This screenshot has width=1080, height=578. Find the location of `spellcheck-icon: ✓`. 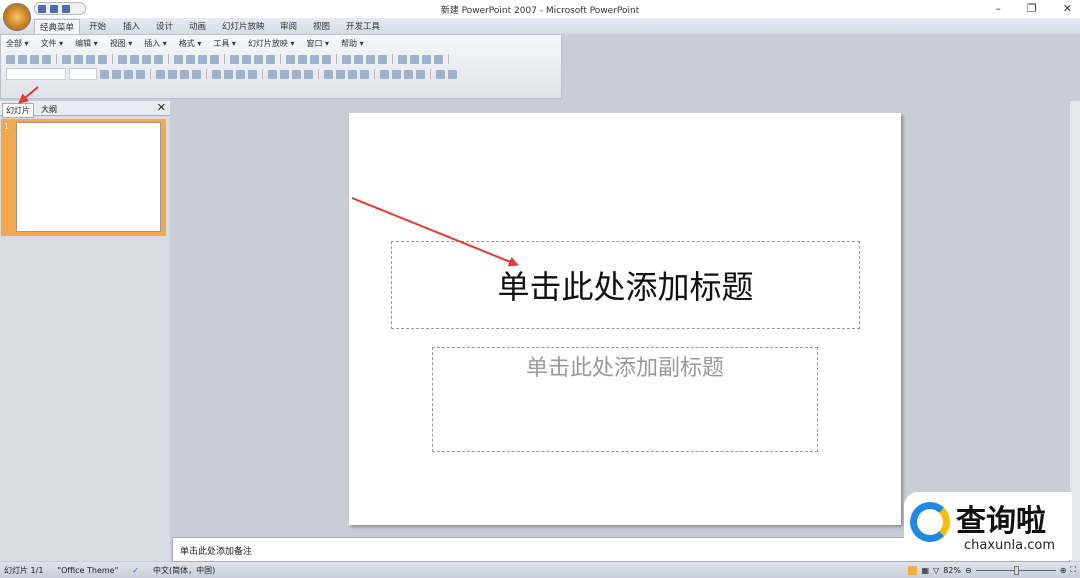

spellcheck-icon: ✓ is located at coordinates (135, 570).